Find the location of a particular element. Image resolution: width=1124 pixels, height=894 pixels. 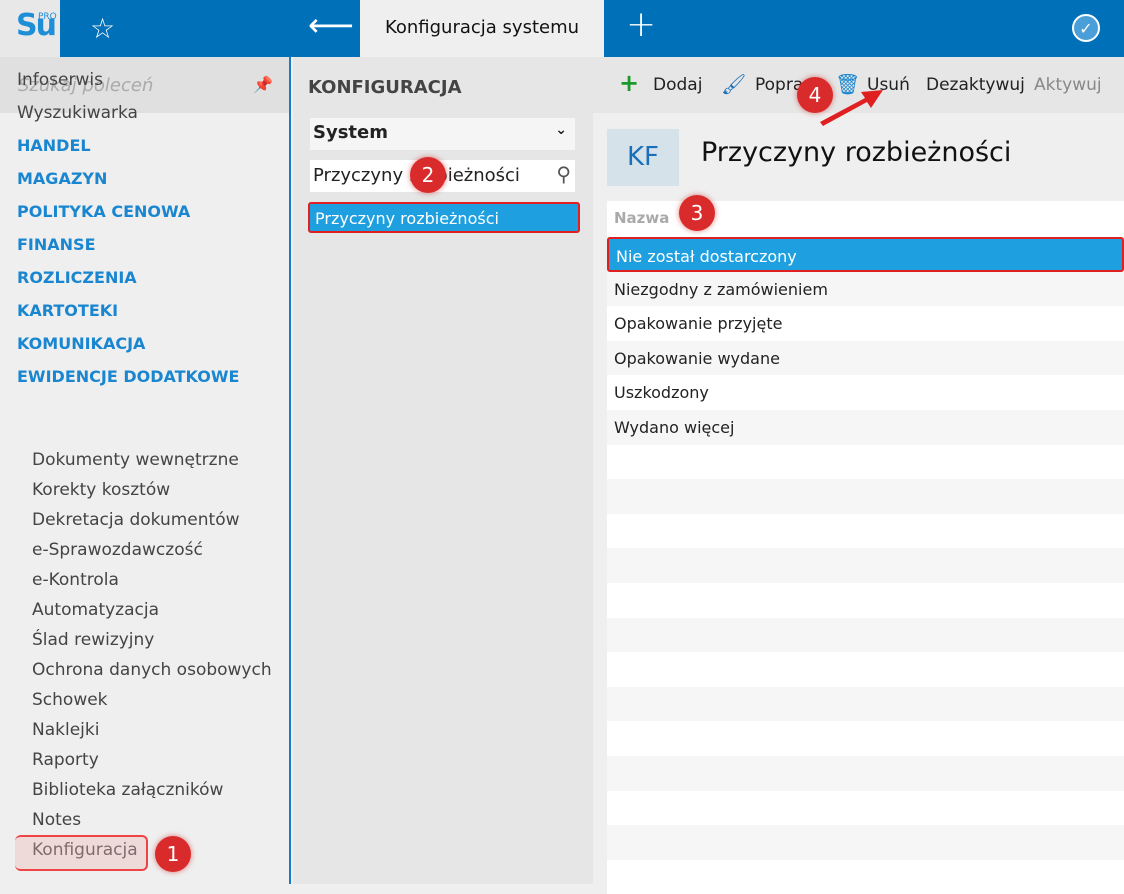

logo: Su PRO is located at coordinates (30, 28).